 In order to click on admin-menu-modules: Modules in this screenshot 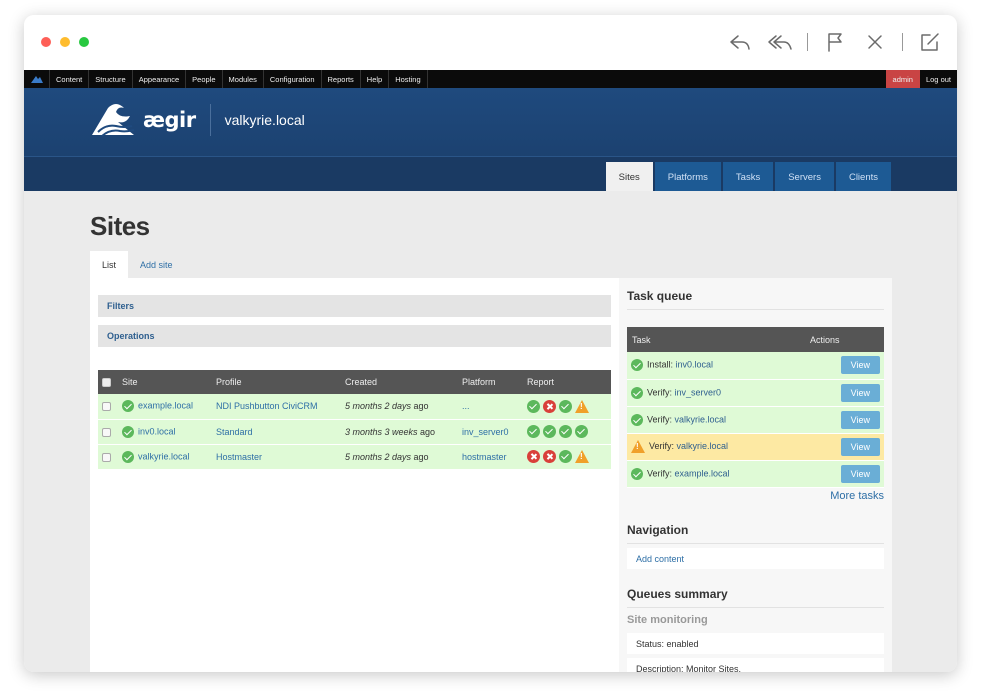, I will do `click(243, 79)`.